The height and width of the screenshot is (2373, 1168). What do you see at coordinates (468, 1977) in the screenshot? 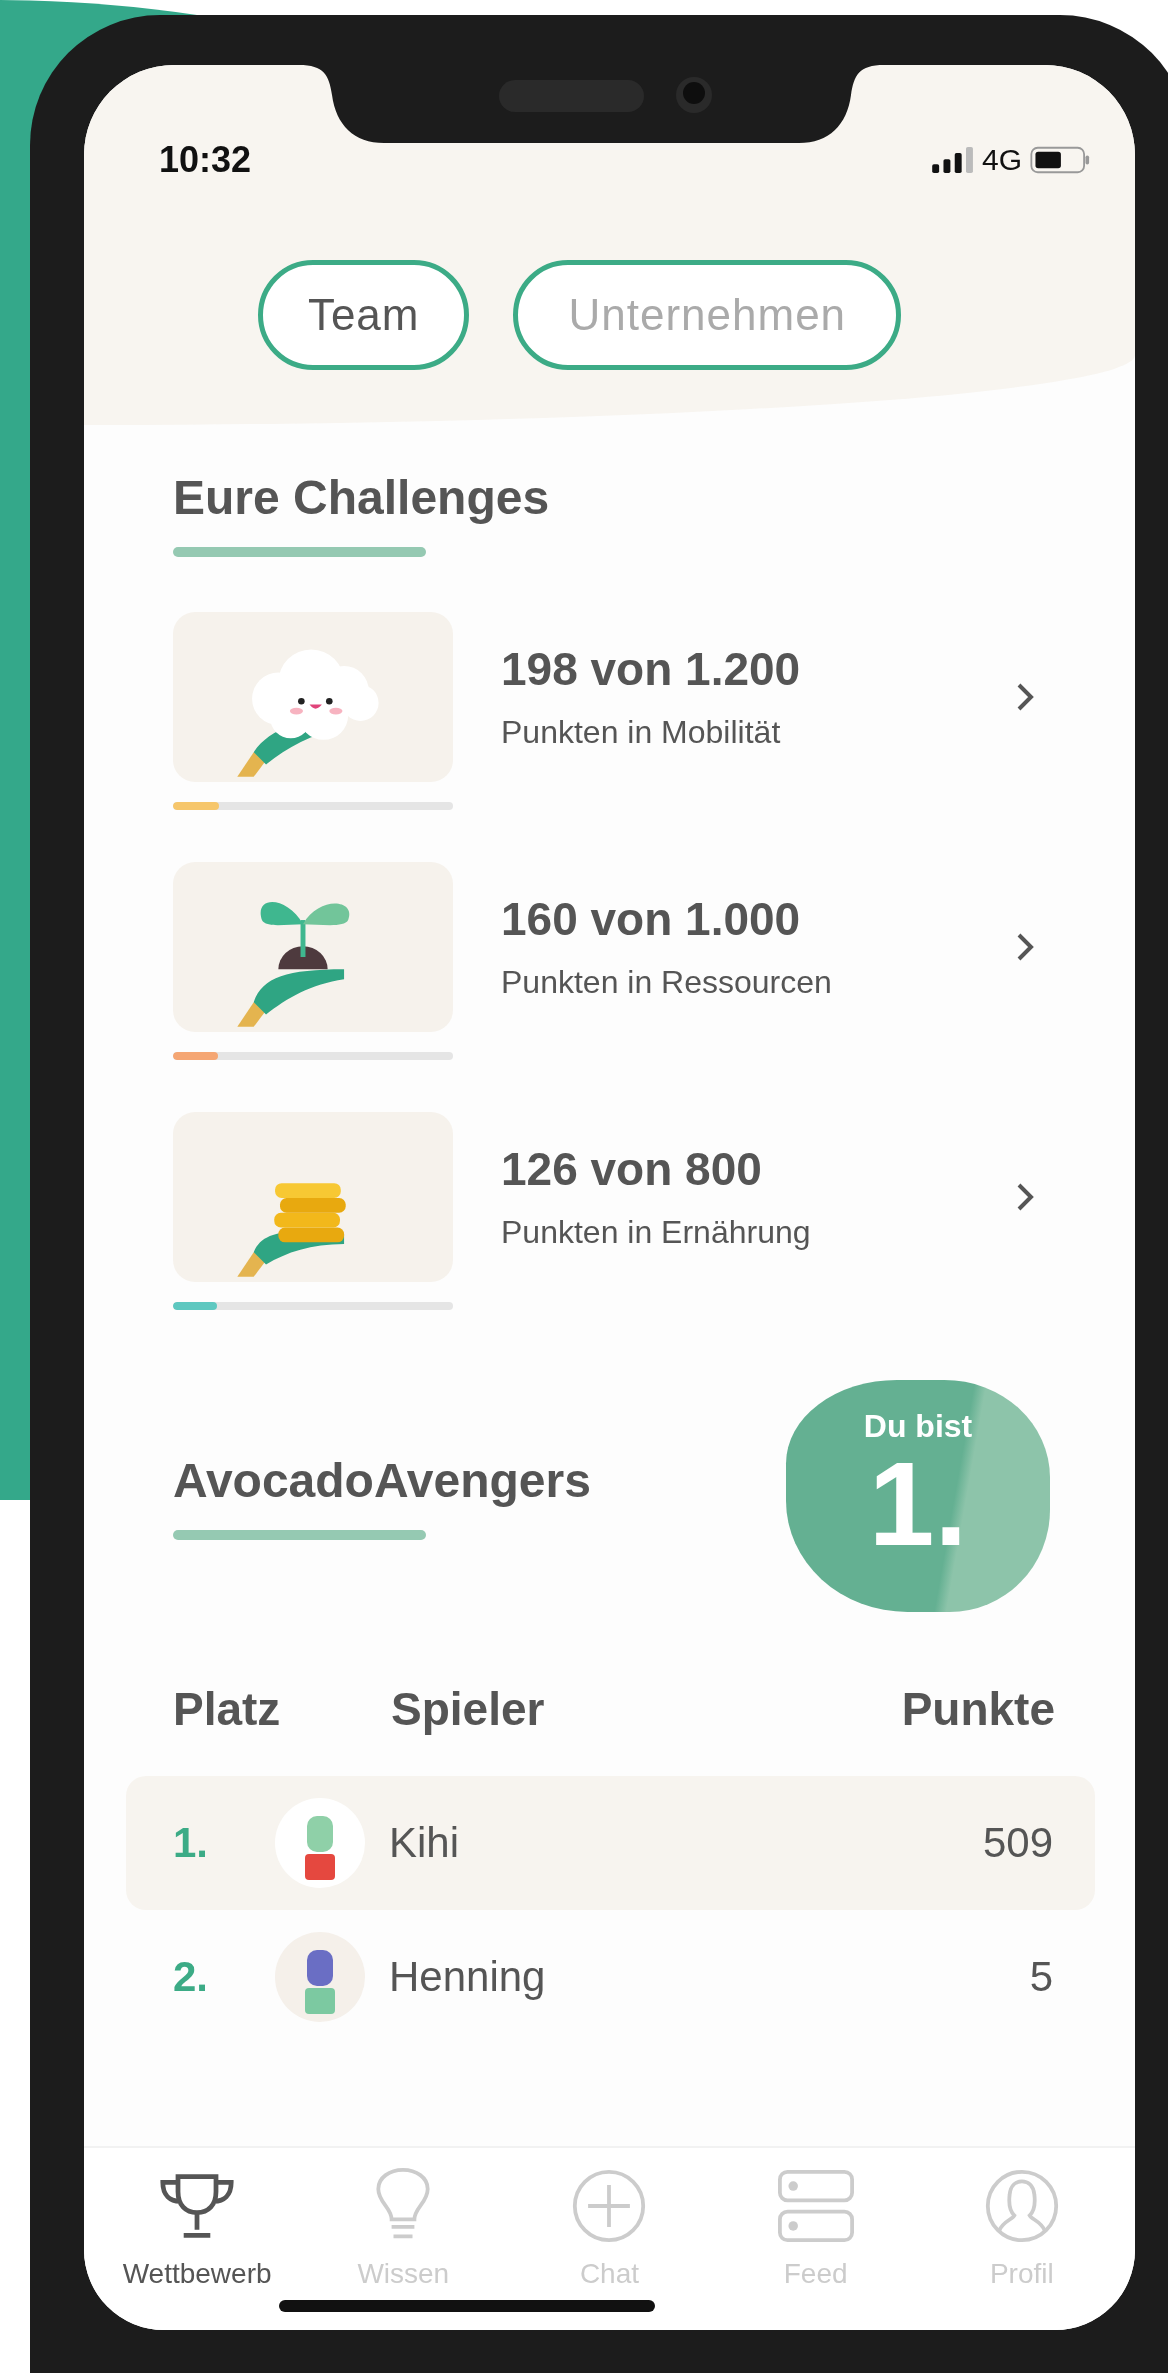
I see `player-name: Henning` at bounding box center [468, 1977].